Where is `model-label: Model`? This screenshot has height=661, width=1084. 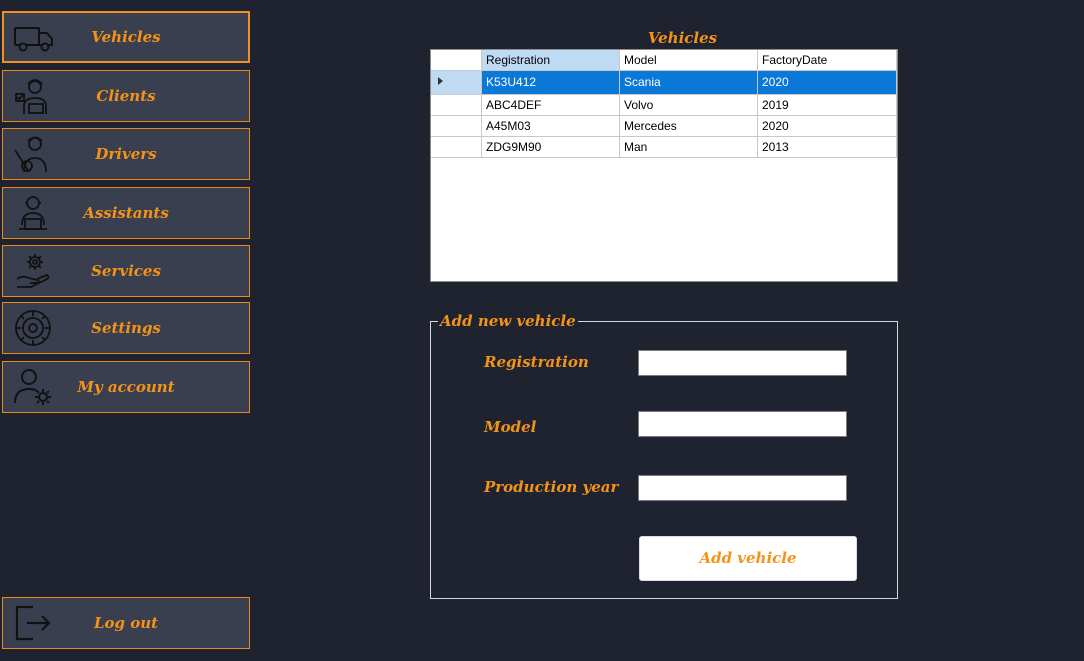
model-label: Model is located at coordinates (510, 427).